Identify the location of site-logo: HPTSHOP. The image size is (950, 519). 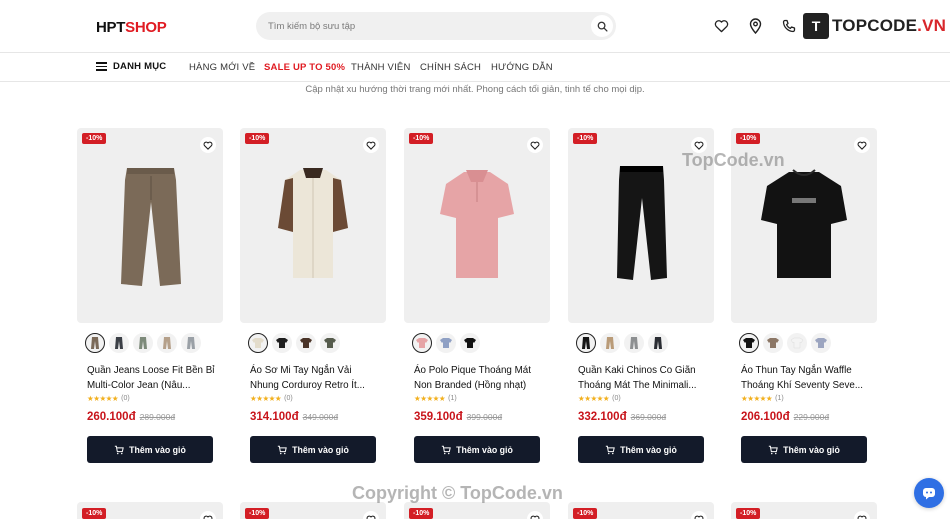
(131, 27).